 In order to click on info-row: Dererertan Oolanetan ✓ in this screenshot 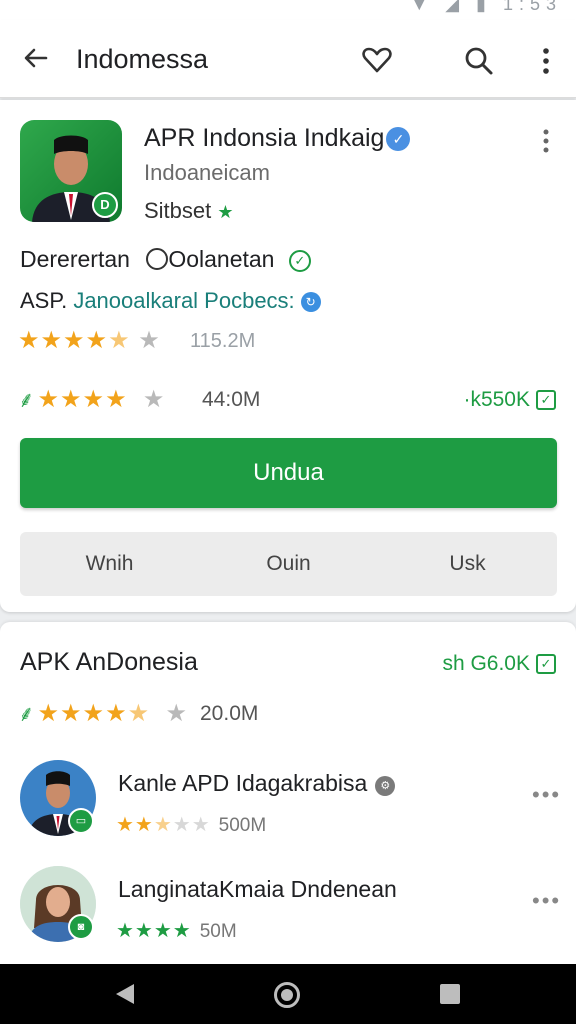, I will do `click(165, 259)`.